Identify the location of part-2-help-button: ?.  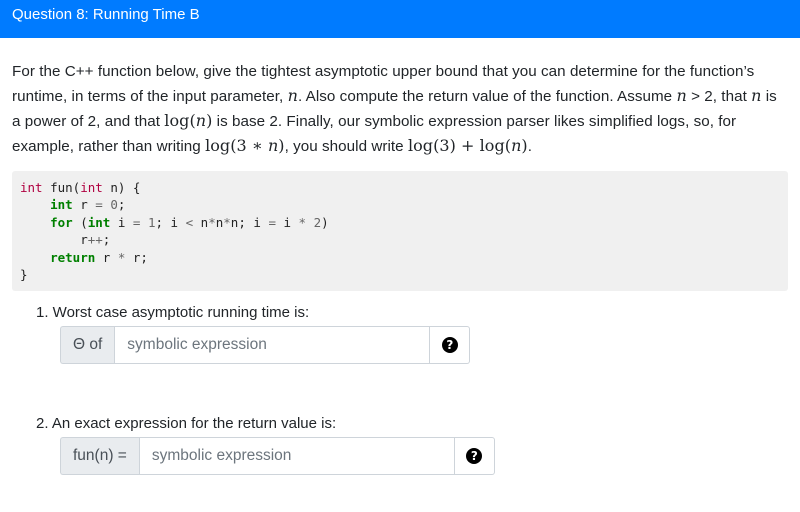
(474, 456).